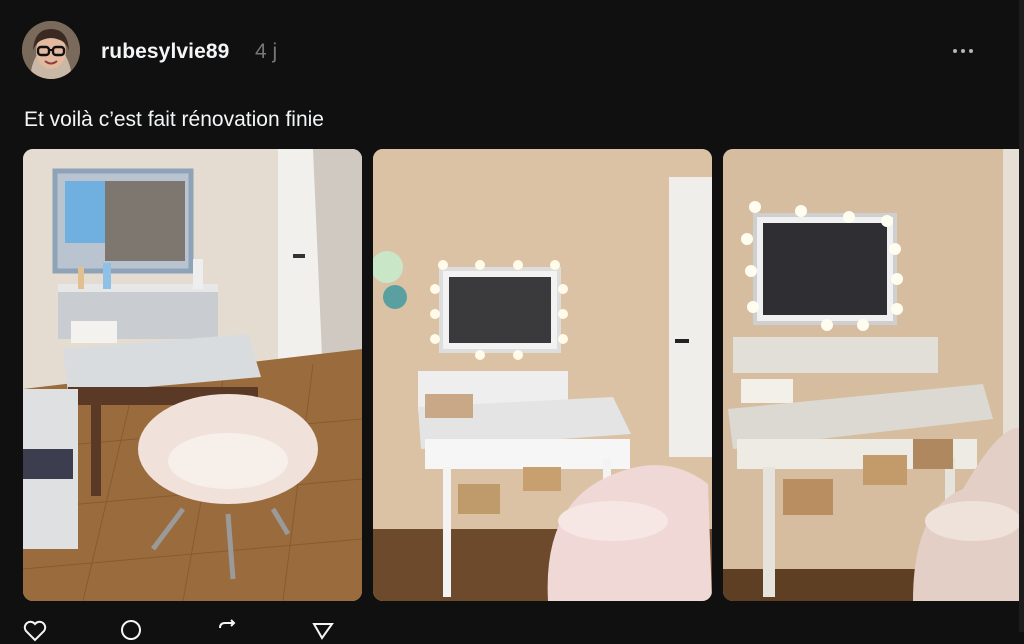 This screenshot has height=644, width=1024. I want to click on comment-icon, so click(131, 630).